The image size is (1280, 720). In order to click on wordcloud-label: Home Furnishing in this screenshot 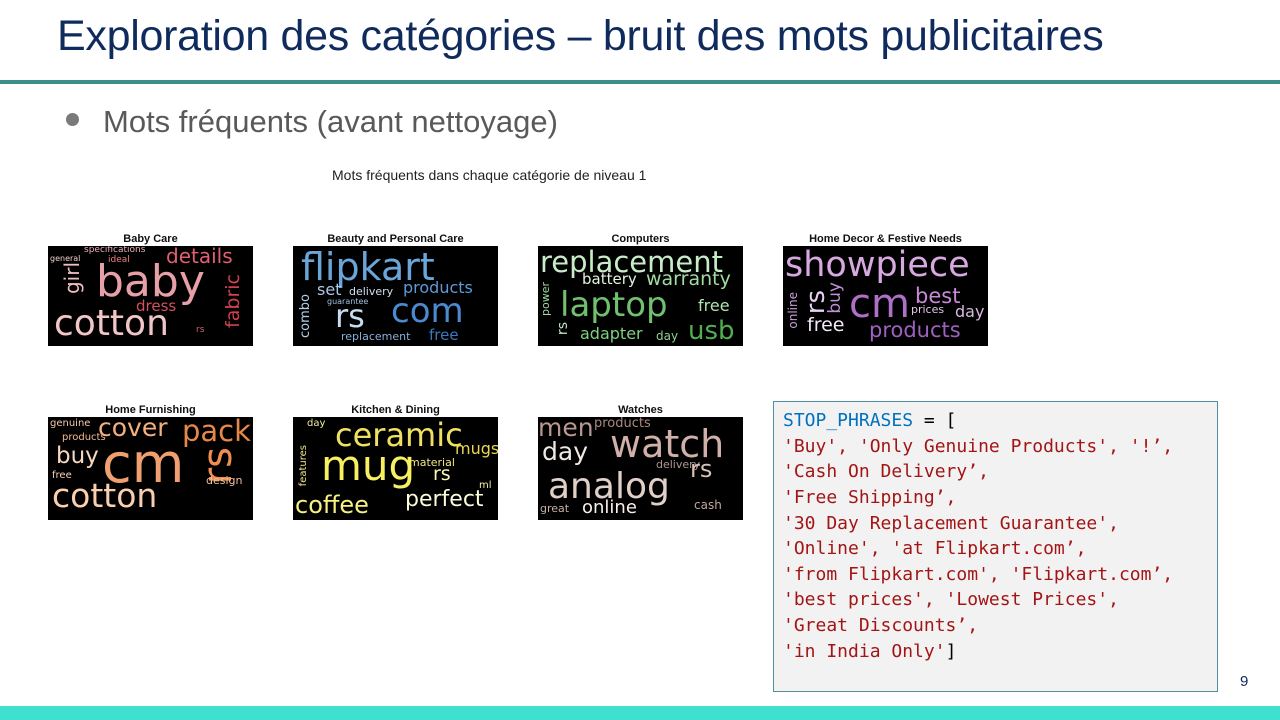, I will do `click(150, 410)`.